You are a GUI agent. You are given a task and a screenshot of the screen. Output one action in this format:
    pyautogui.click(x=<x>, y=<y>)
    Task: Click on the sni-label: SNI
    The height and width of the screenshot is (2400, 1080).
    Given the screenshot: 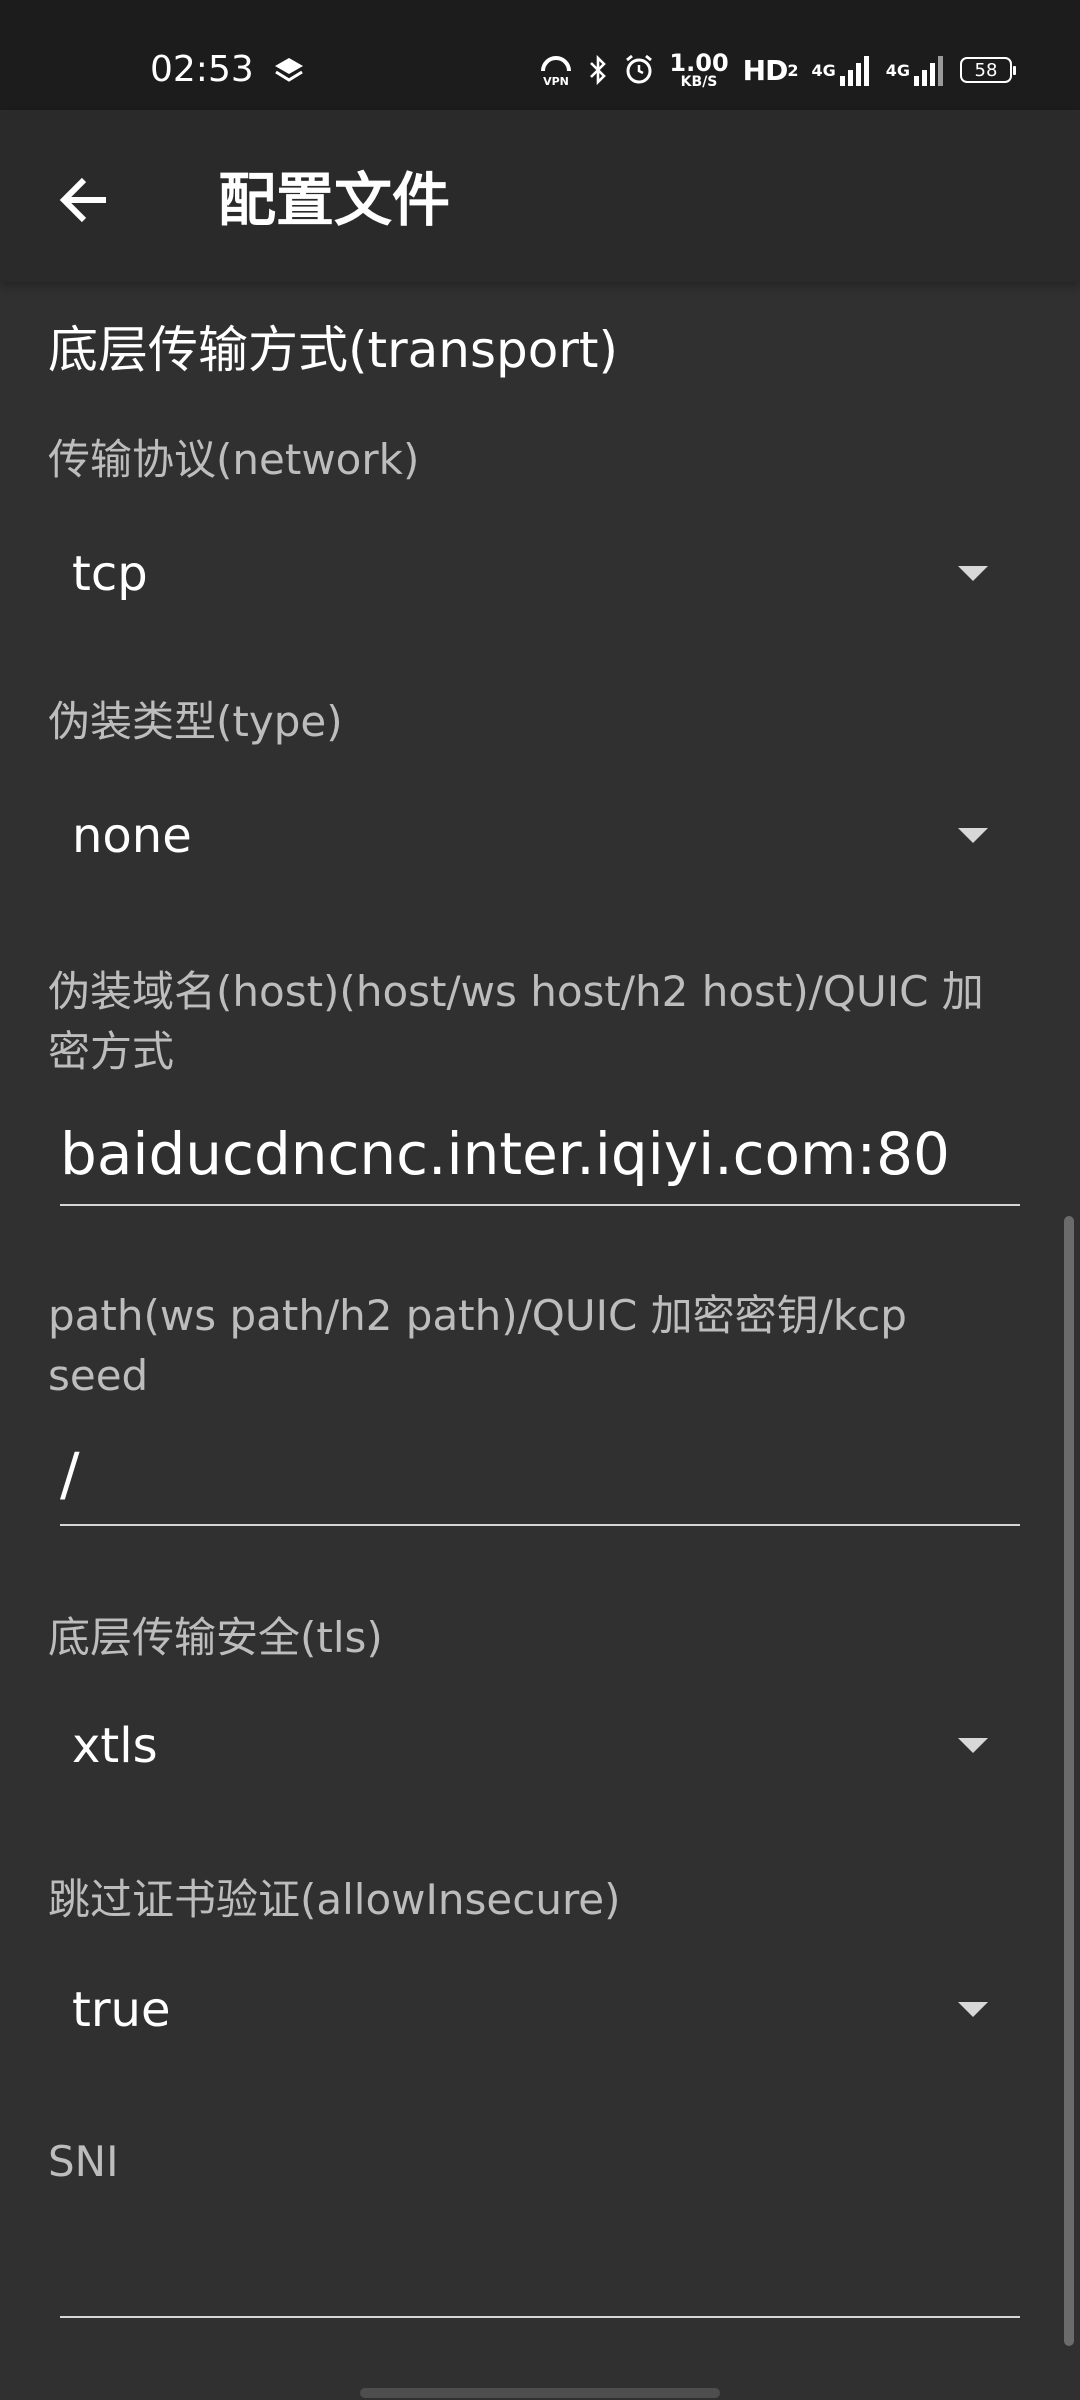 What is the action you would take?
    pyautogui.click(x=83, y=2161)
    